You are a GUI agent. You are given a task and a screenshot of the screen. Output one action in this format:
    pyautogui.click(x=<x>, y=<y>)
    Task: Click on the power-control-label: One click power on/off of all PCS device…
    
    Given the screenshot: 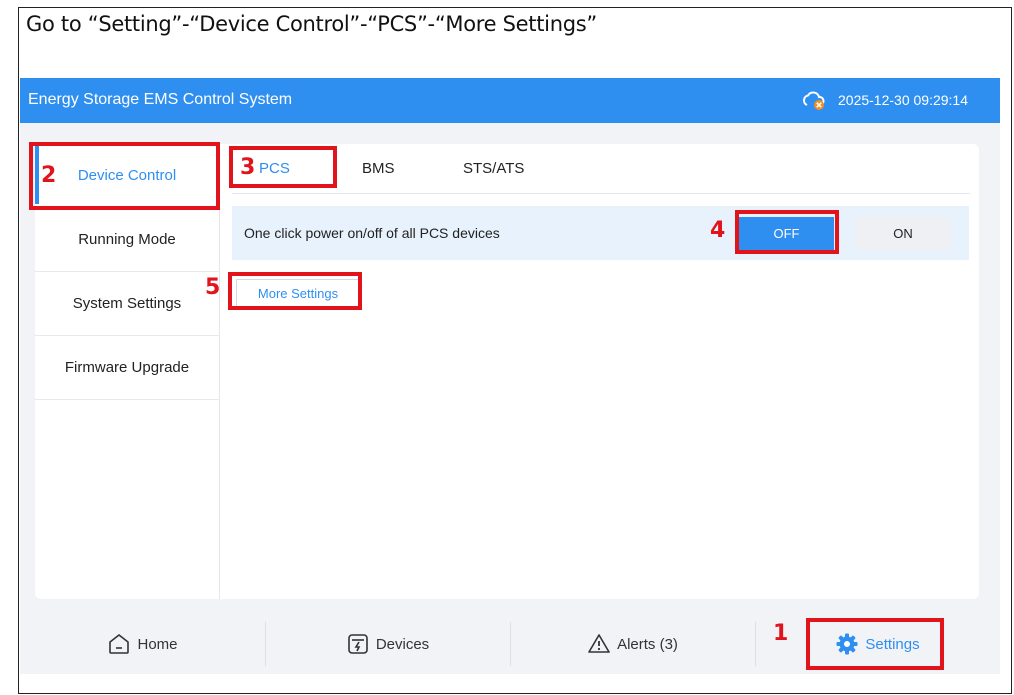 What is the action you would take?
    pyautogui.click(x=372, y=233)
    